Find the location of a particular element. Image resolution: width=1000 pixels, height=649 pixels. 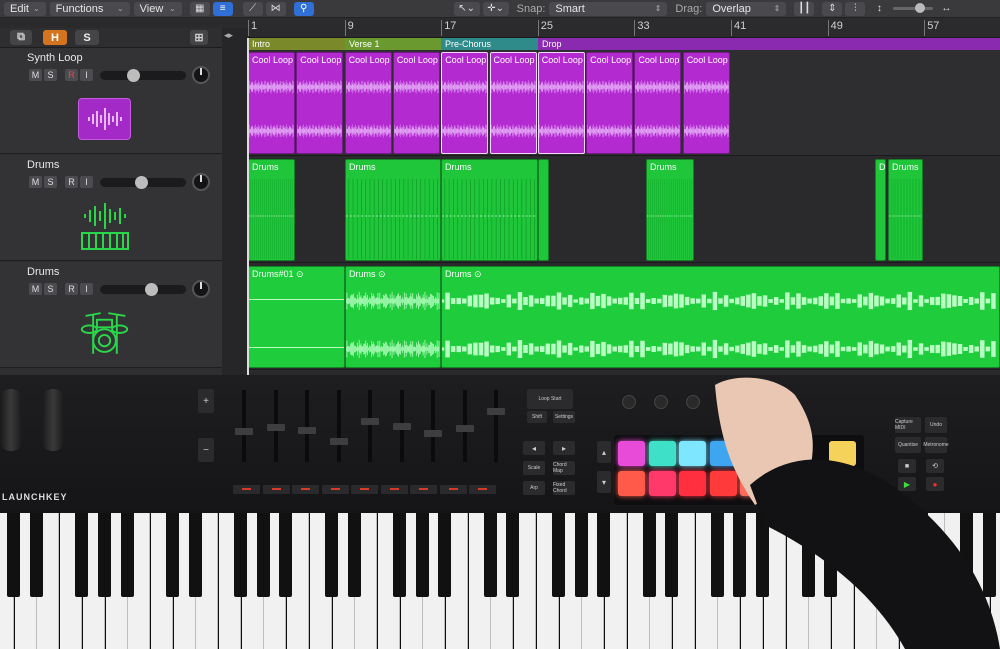

encoder-knob is located at coordinates (629, 402).